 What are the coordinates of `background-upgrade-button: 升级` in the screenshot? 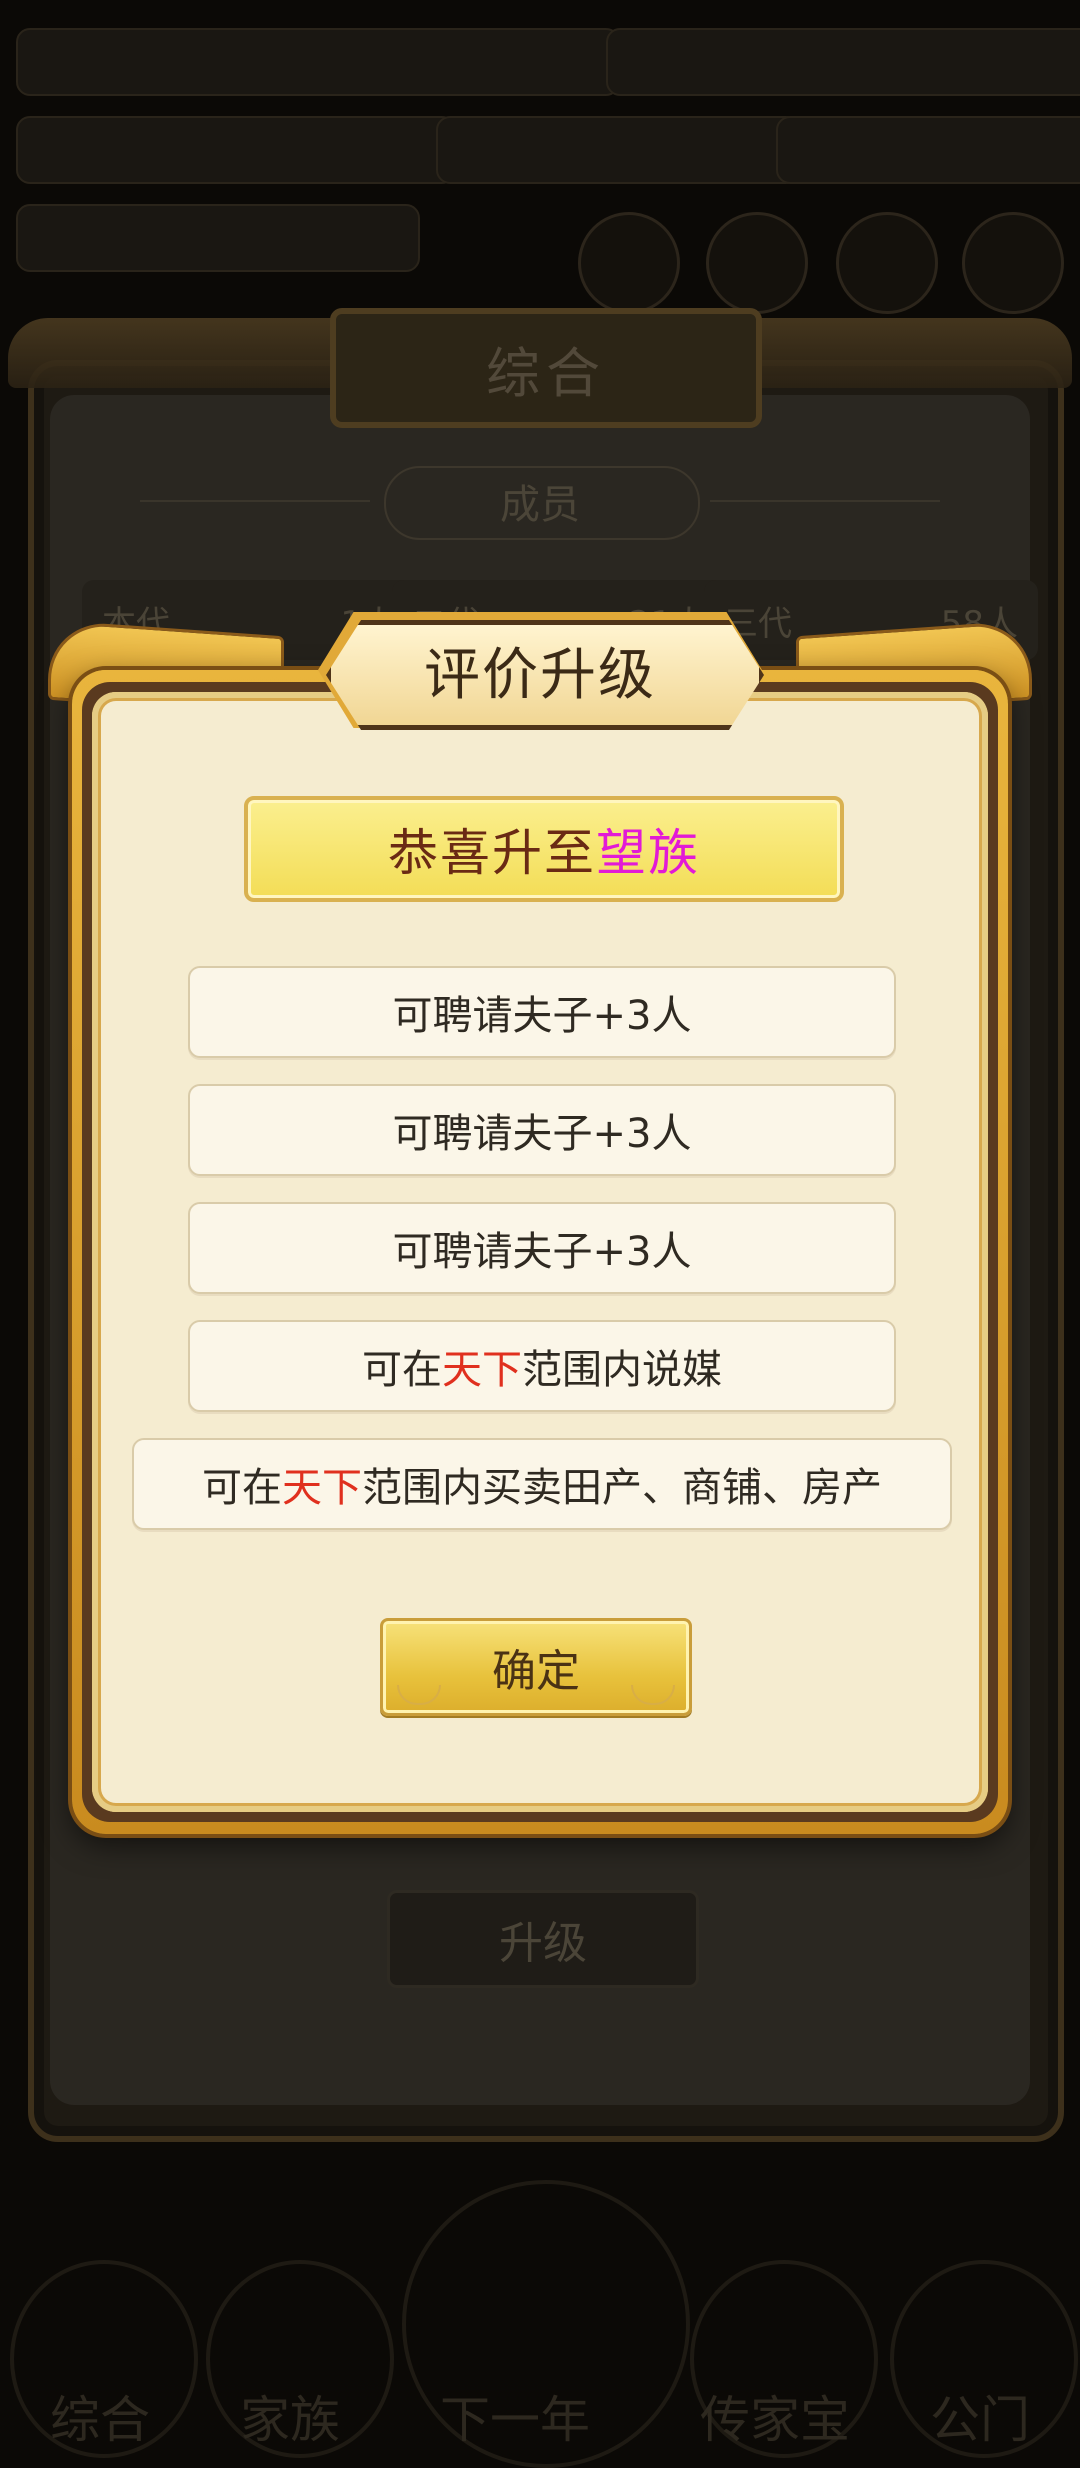 It's located at (543, 1939).